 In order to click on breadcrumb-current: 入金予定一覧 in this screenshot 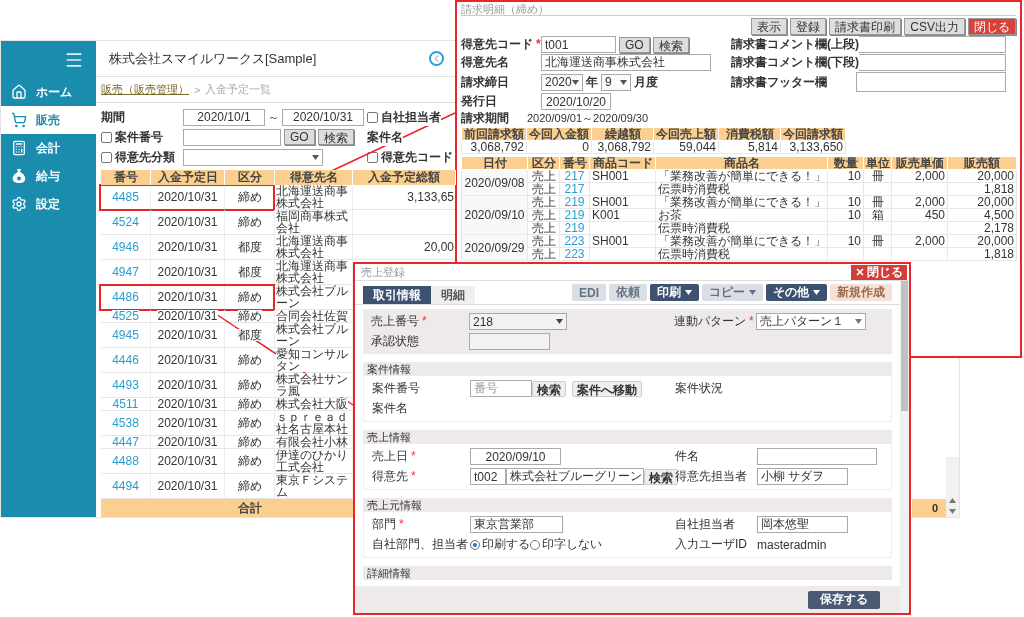, I will do `click(238, 89)`.